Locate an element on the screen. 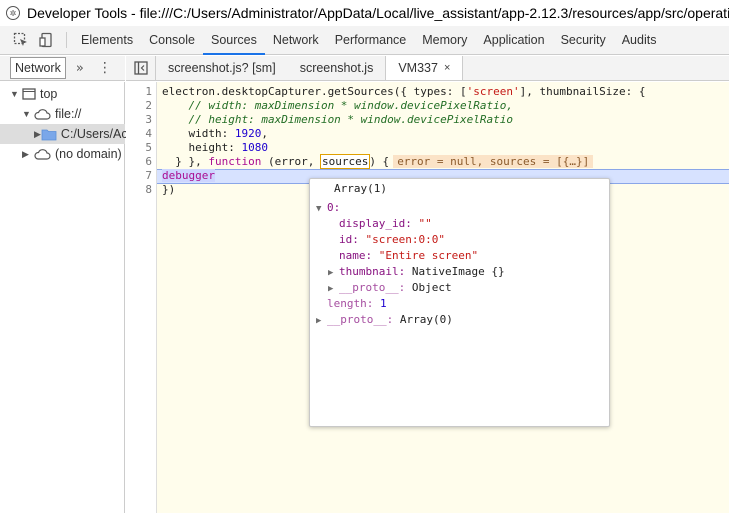 The width and height of the screenshot is (729, 513). line-number-gutter: 1 2 3 4 5 6 7 8 is located at coordinates (141, 297).